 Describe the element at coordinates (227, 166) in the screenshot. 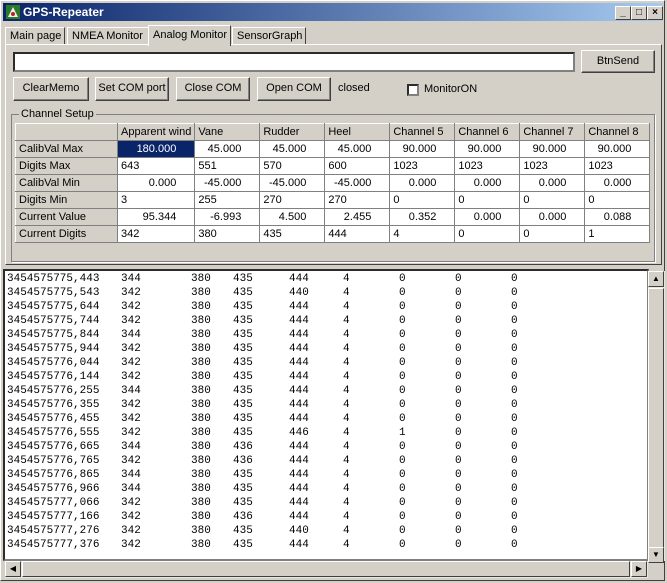

I see `grid-cell: 551` at that location.